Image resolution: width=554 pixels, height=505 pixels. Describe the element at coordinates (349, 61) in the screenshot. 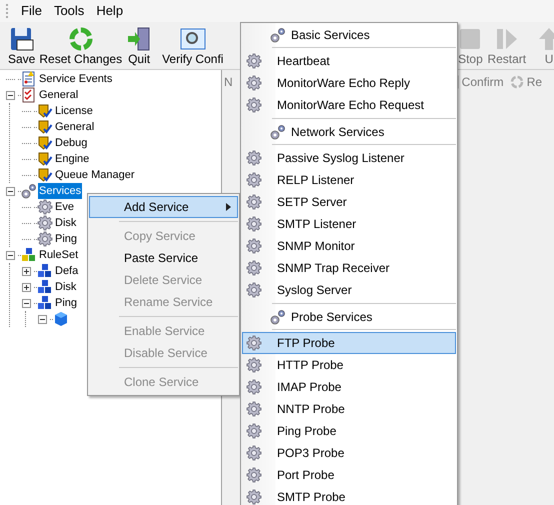

I see `menu-item: Heartbeat` at that location.